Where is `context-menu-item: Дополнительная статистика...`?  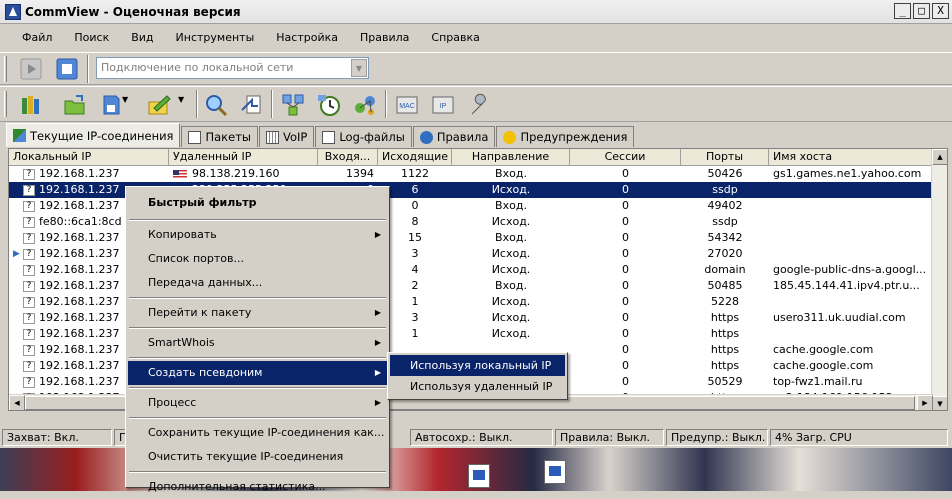
context-menu-item: Дополнительная статистика... is located at coordinates (257, 487).